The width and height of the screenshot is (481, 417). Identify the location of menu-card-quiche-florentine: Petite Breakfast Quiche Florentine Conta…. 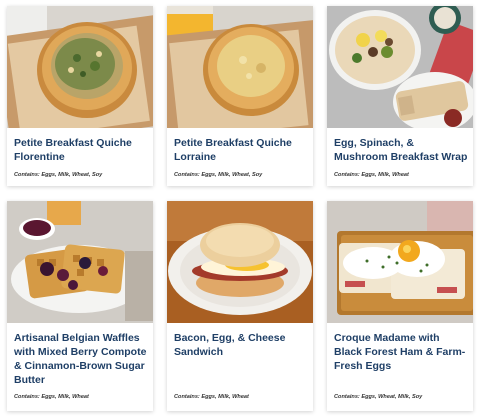
(80, 96).